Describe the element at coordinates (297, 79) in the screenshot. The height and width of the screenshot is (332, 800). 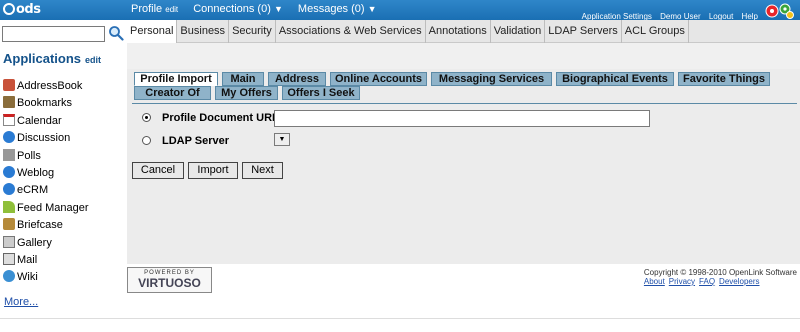
I see `subtab-address: Address` at that location.